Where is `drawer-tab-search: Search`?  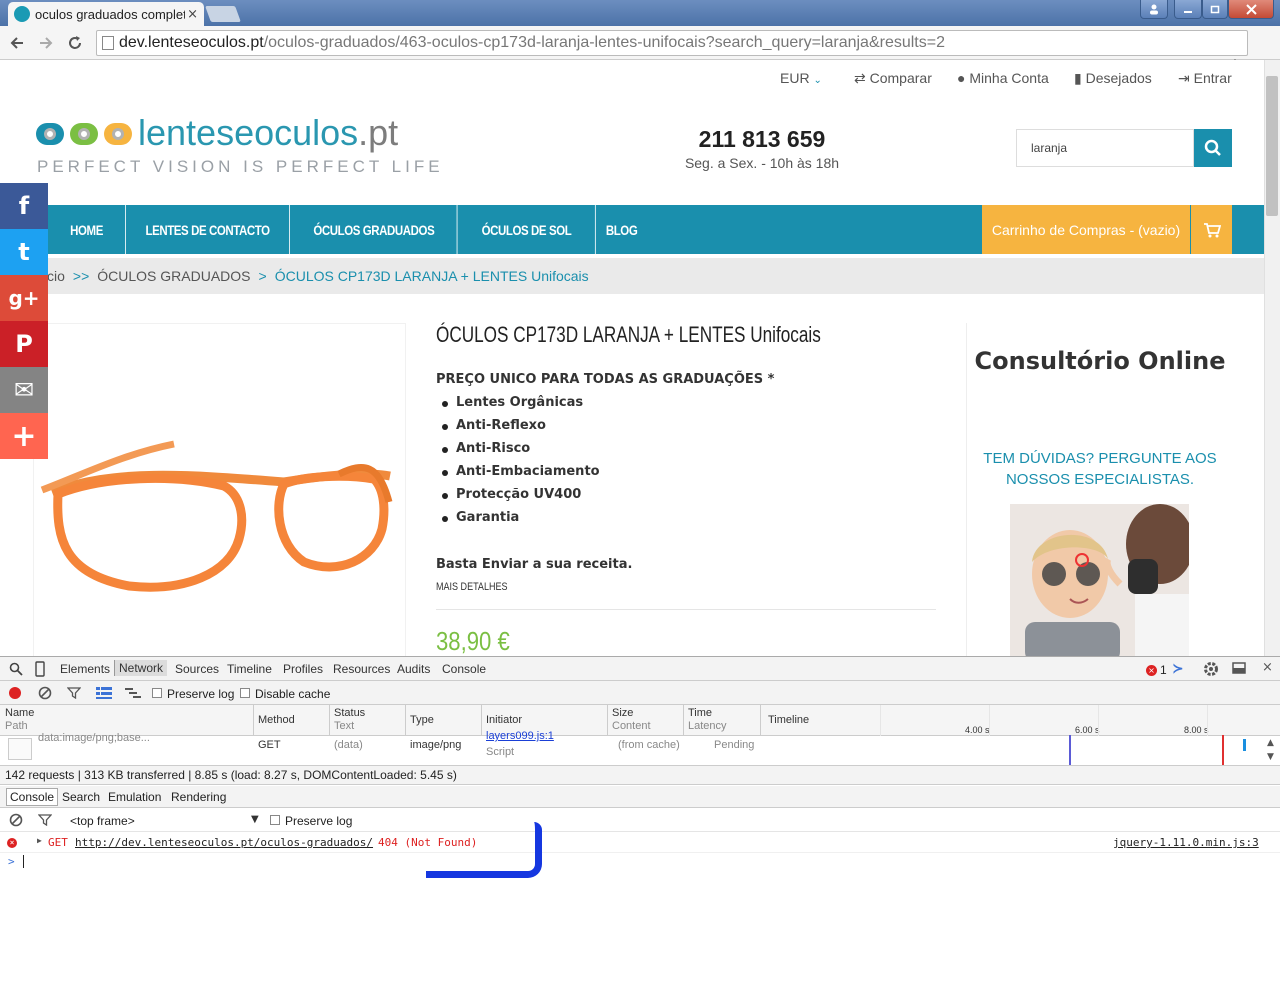 drawer-tab-search: Search is located at coordinates (81, 797).